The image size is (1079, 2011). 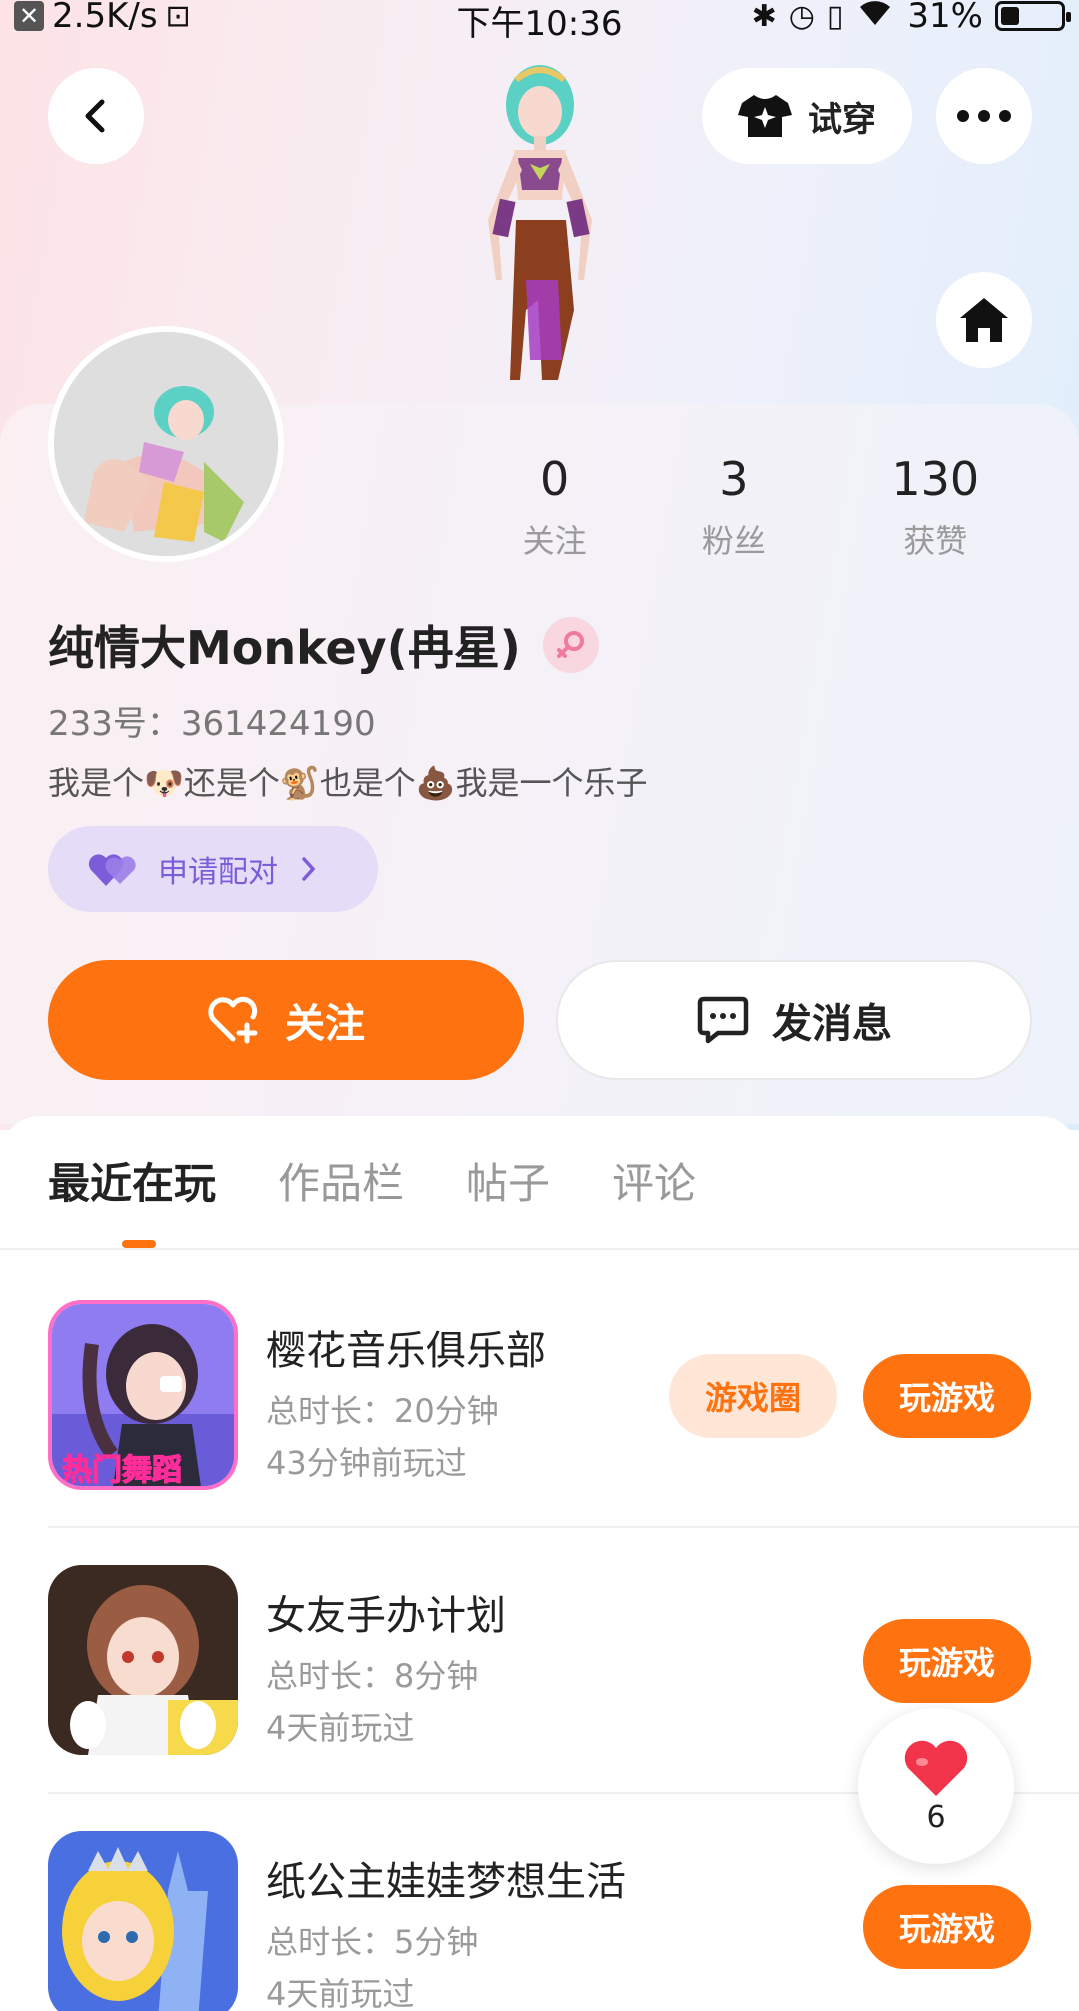 I want to click on chevron-left-icon, so click(x=95, y=116).